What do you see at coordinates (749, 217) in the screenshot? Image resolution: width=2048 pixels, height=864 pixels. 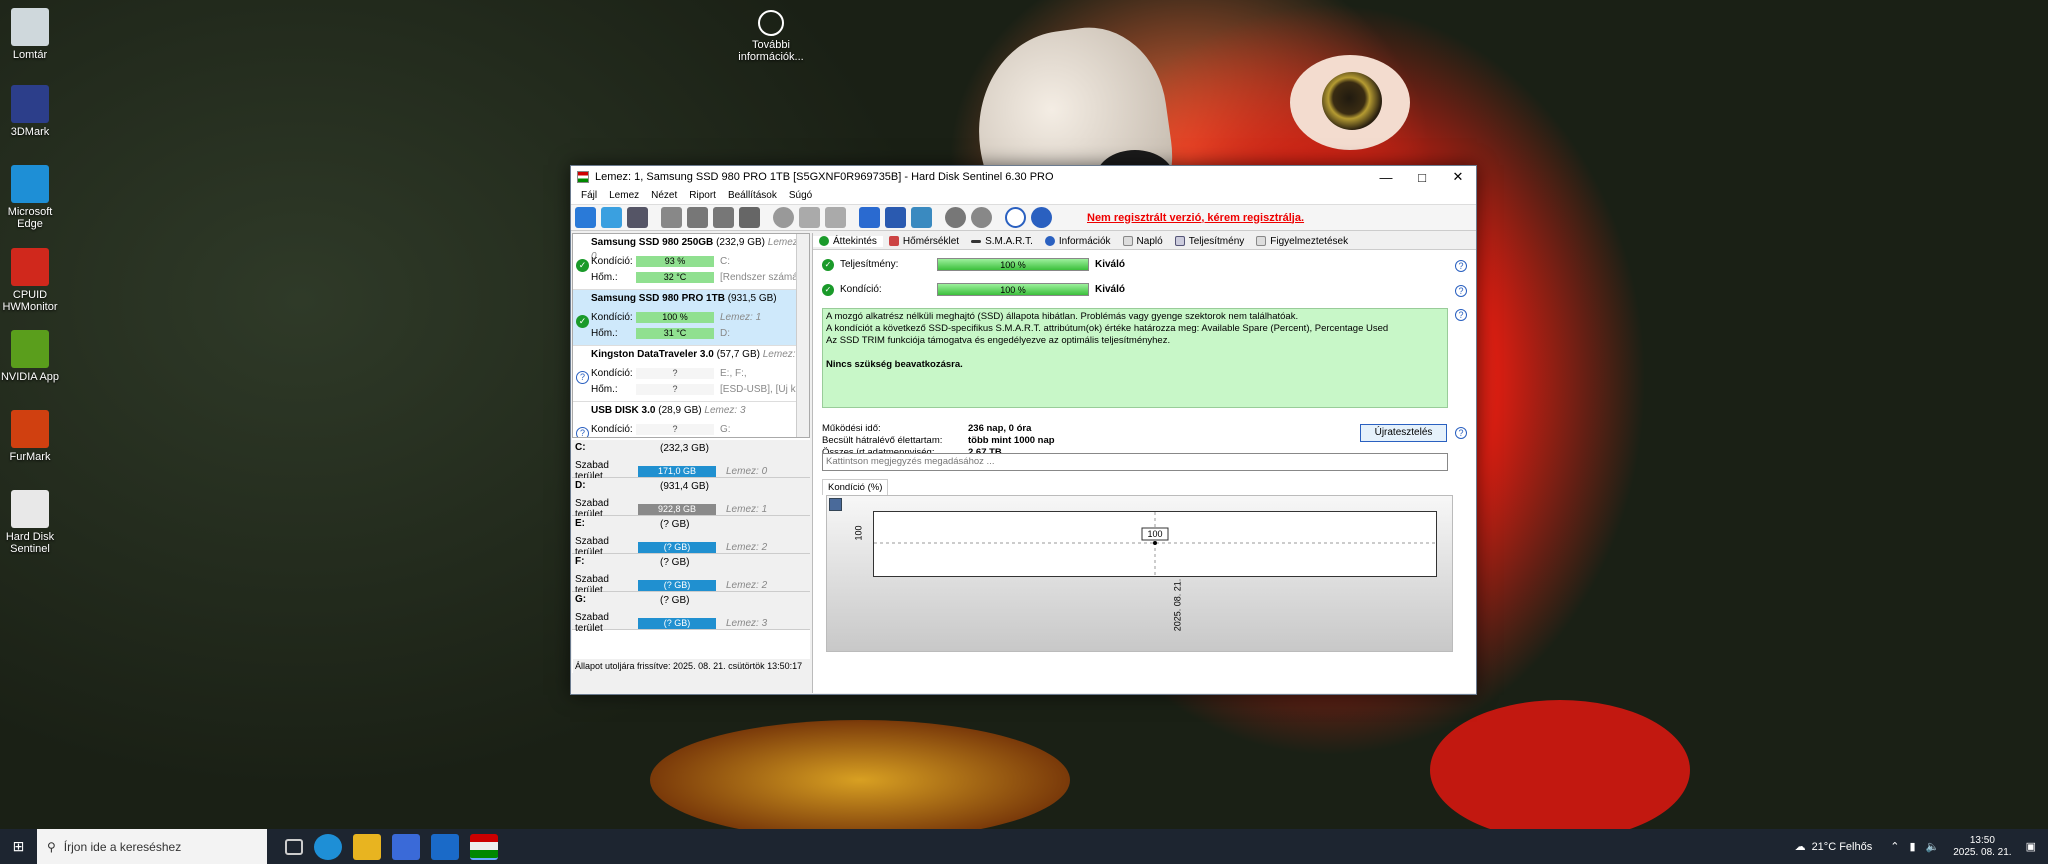 I see `disk-repair-icon` at bounding box center [749, 217].